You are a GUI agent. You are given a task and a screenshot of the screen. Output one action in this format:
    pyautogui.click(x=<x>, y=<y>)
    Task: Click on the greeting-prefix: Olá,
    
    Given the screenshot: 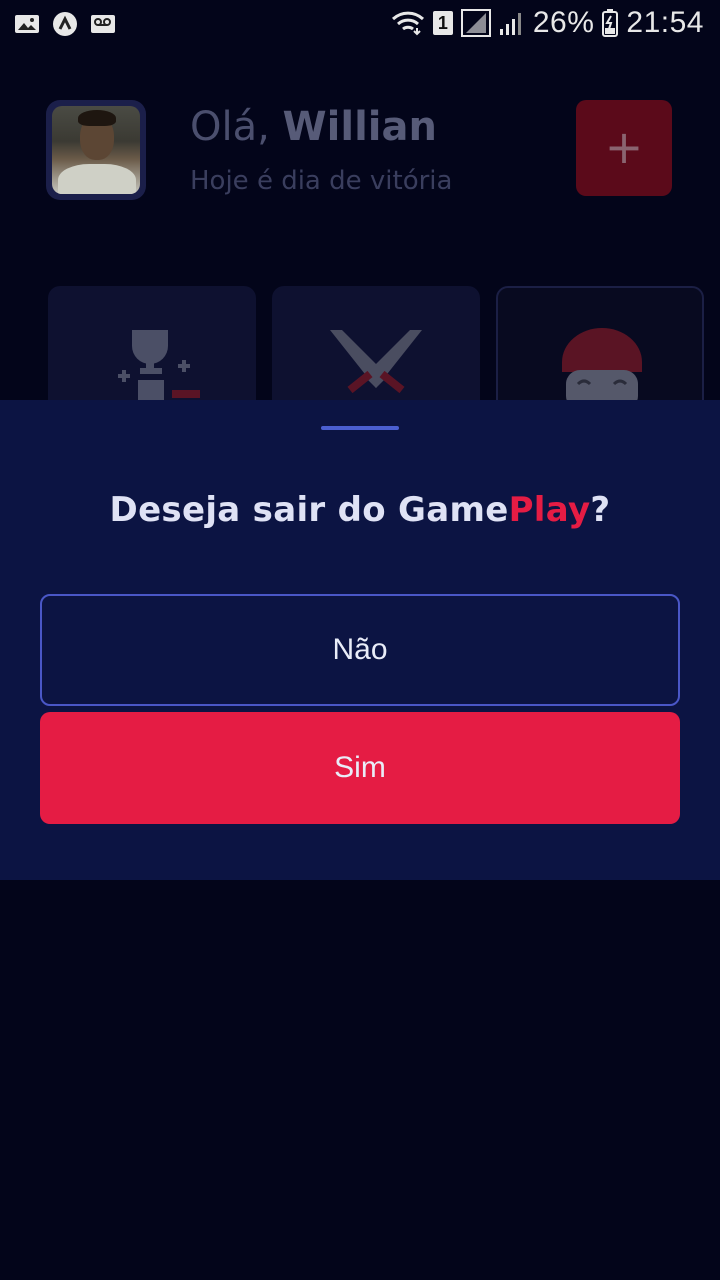 What is the action you would take?
    pyautogui.click(x=230, y=127)
    